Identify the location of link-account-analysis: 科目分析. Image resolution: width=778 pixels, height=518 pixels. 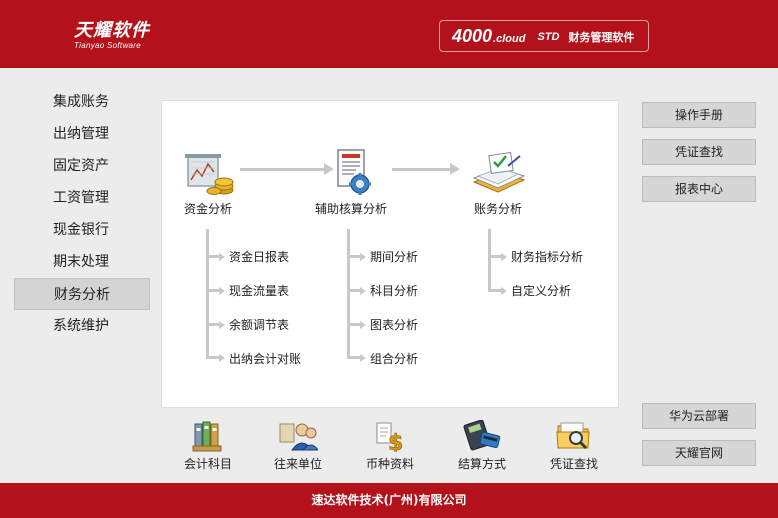
(394, 290).